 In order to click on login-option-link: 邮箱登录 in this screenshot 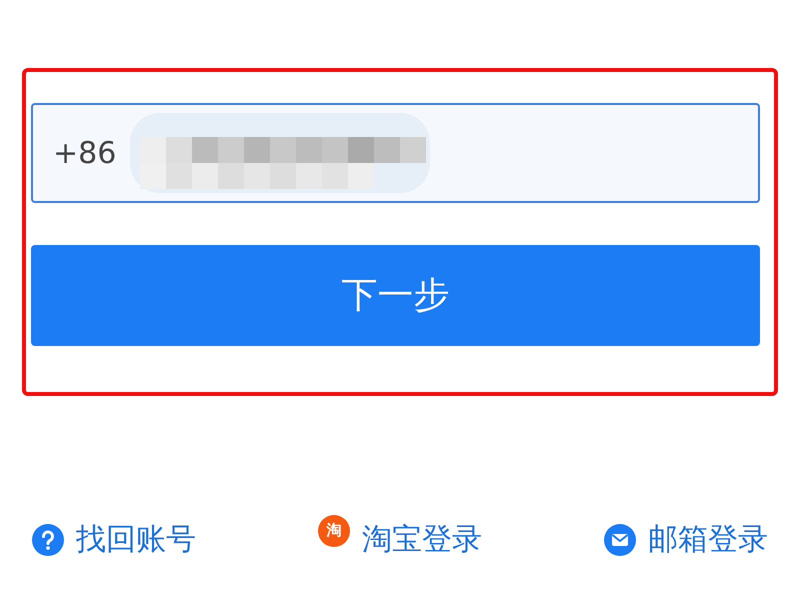, I will do `click(686, 539)`.